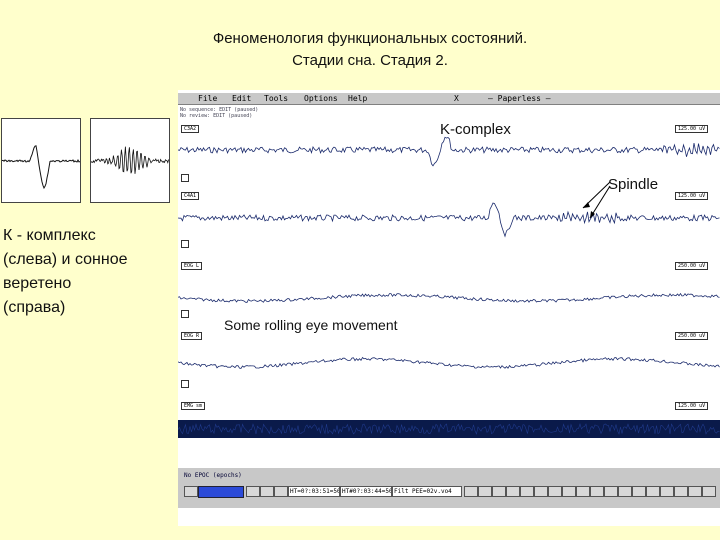  I want to click on active-toolbar-button, so click(221, 492).